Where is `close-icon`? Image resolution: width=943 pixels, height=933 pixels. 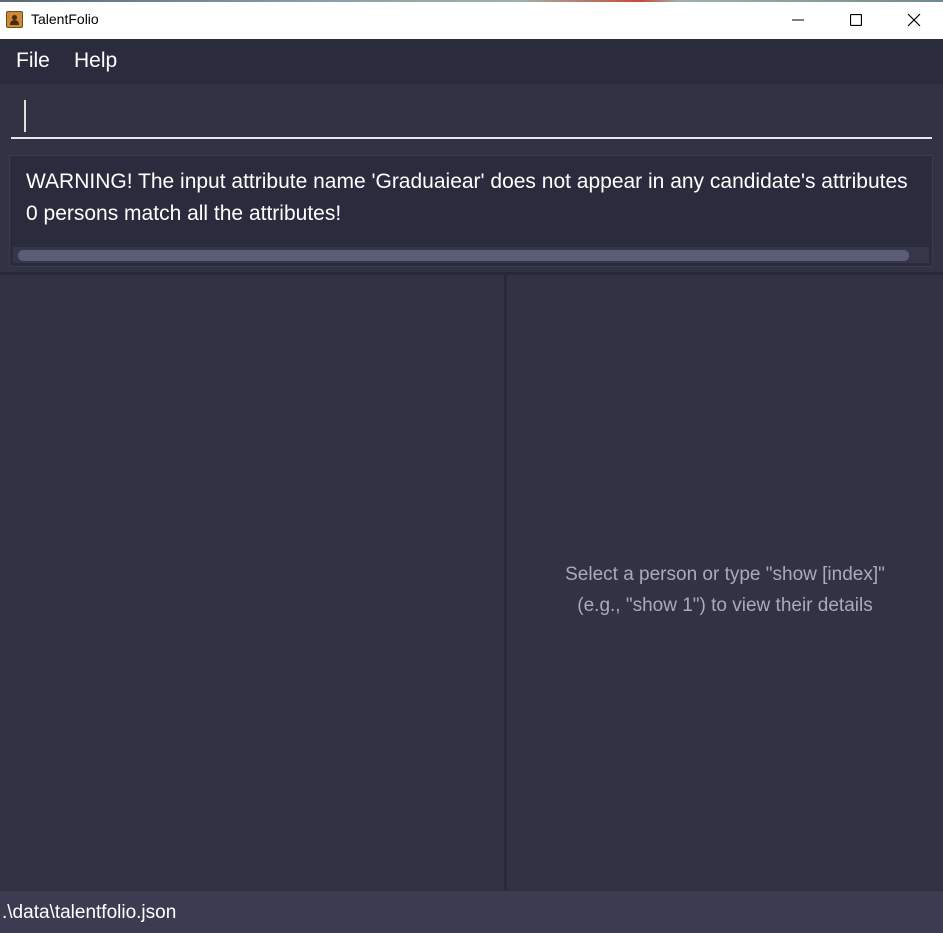
close-icon is located at coordinates (914, 19).